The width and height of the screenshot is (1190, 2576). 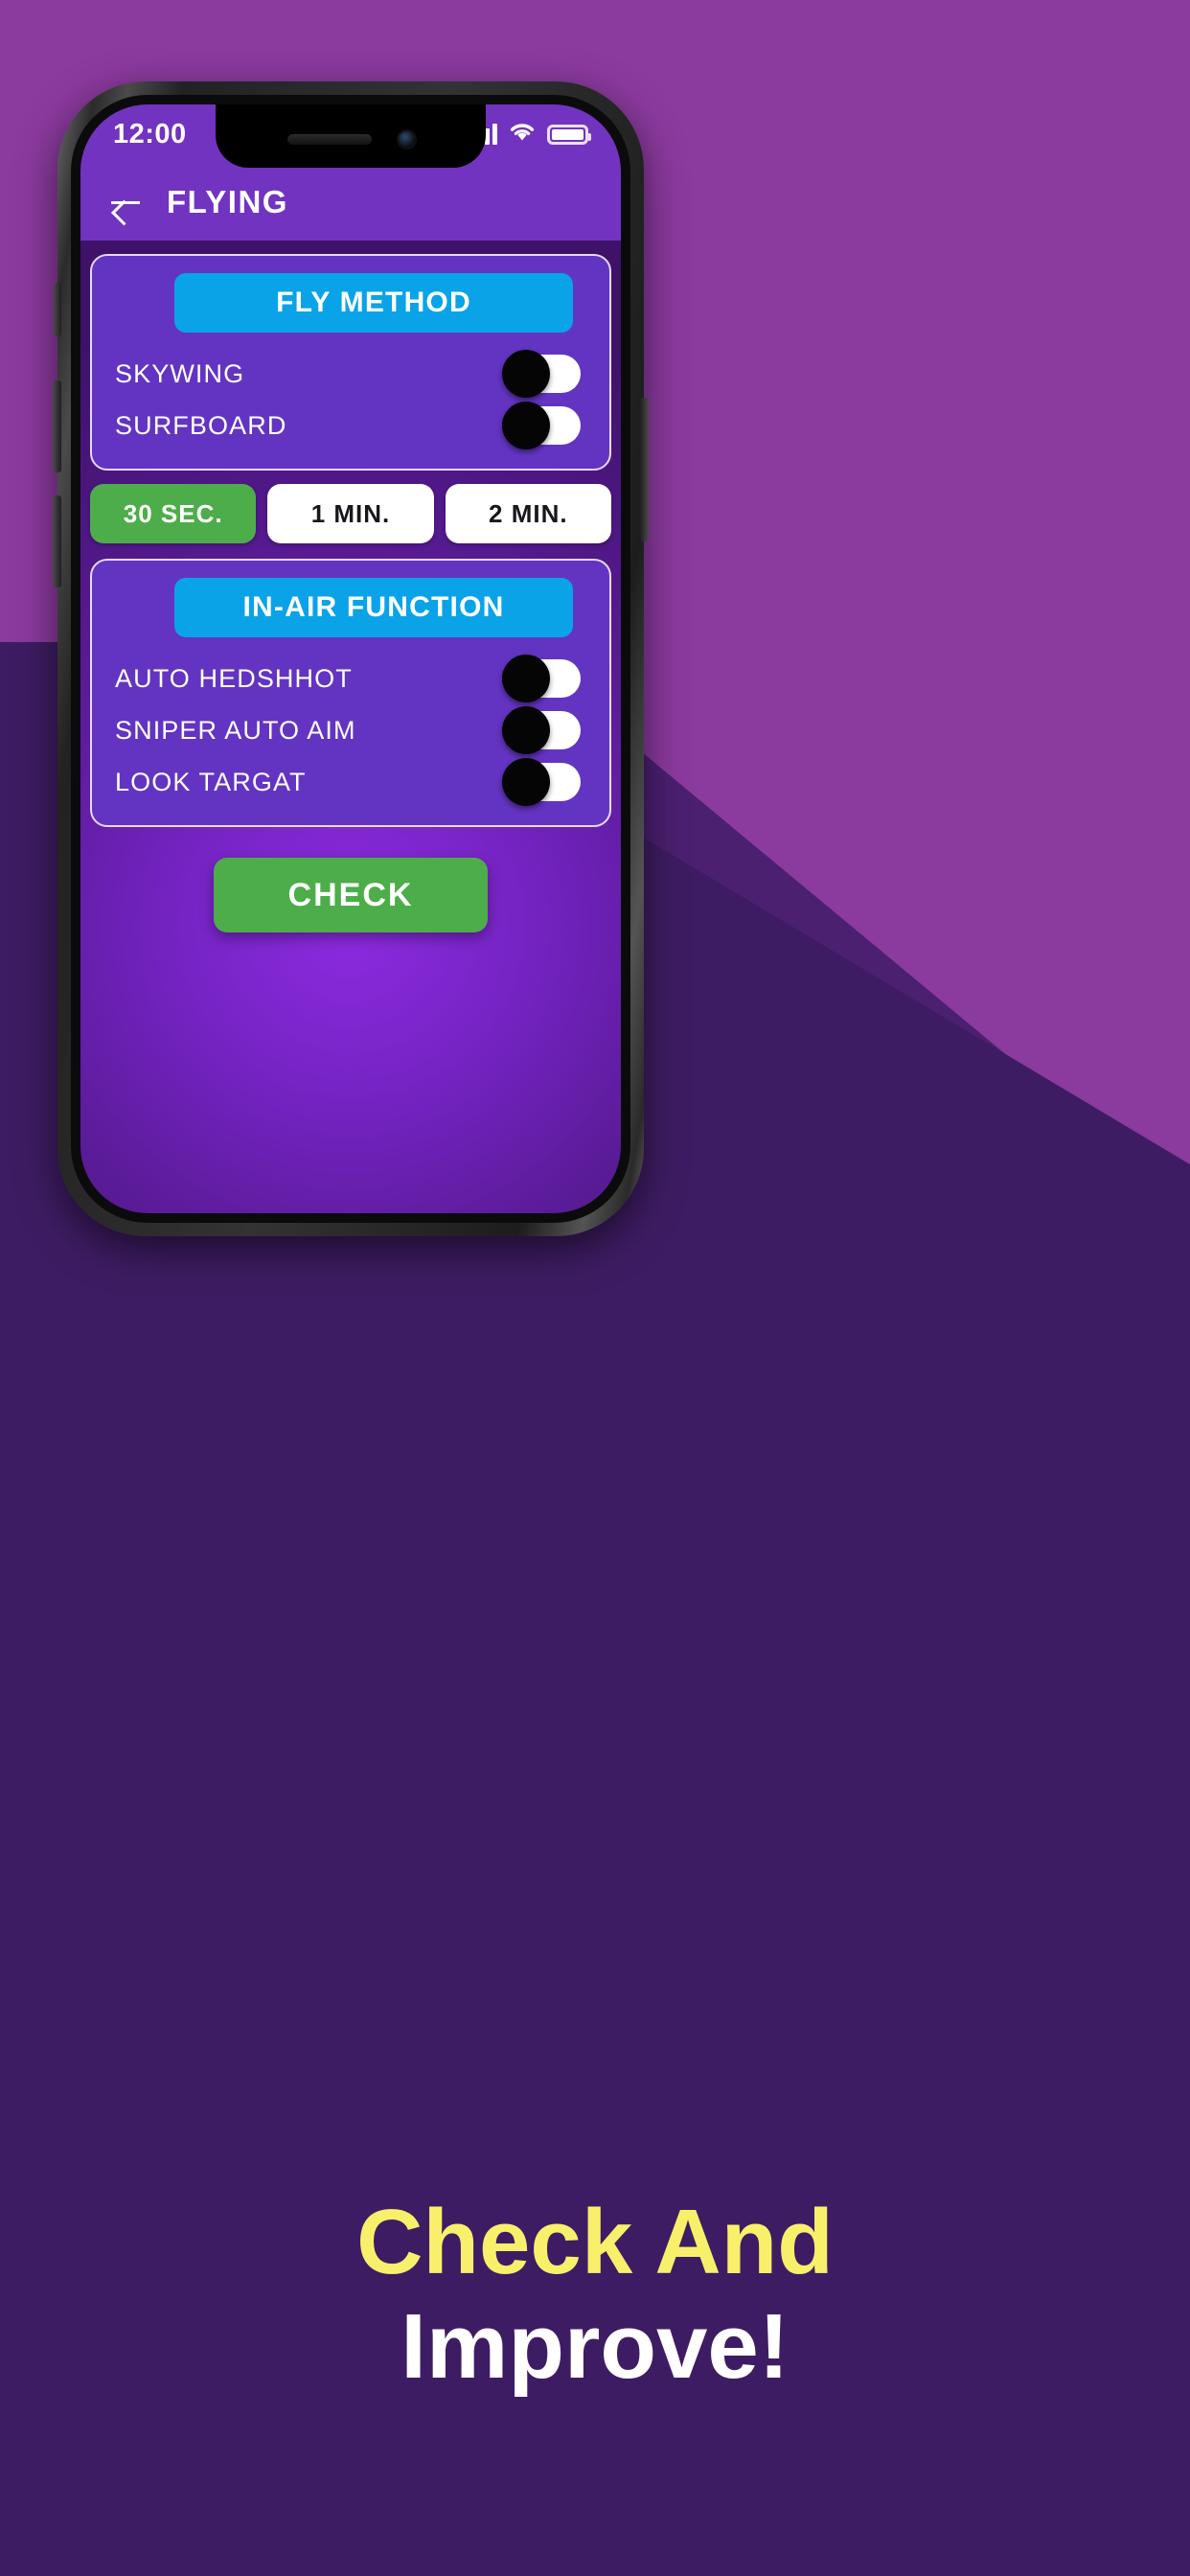 I want to click on row-label: AUTO HEDSHHOT, so click(x=234, y=678).